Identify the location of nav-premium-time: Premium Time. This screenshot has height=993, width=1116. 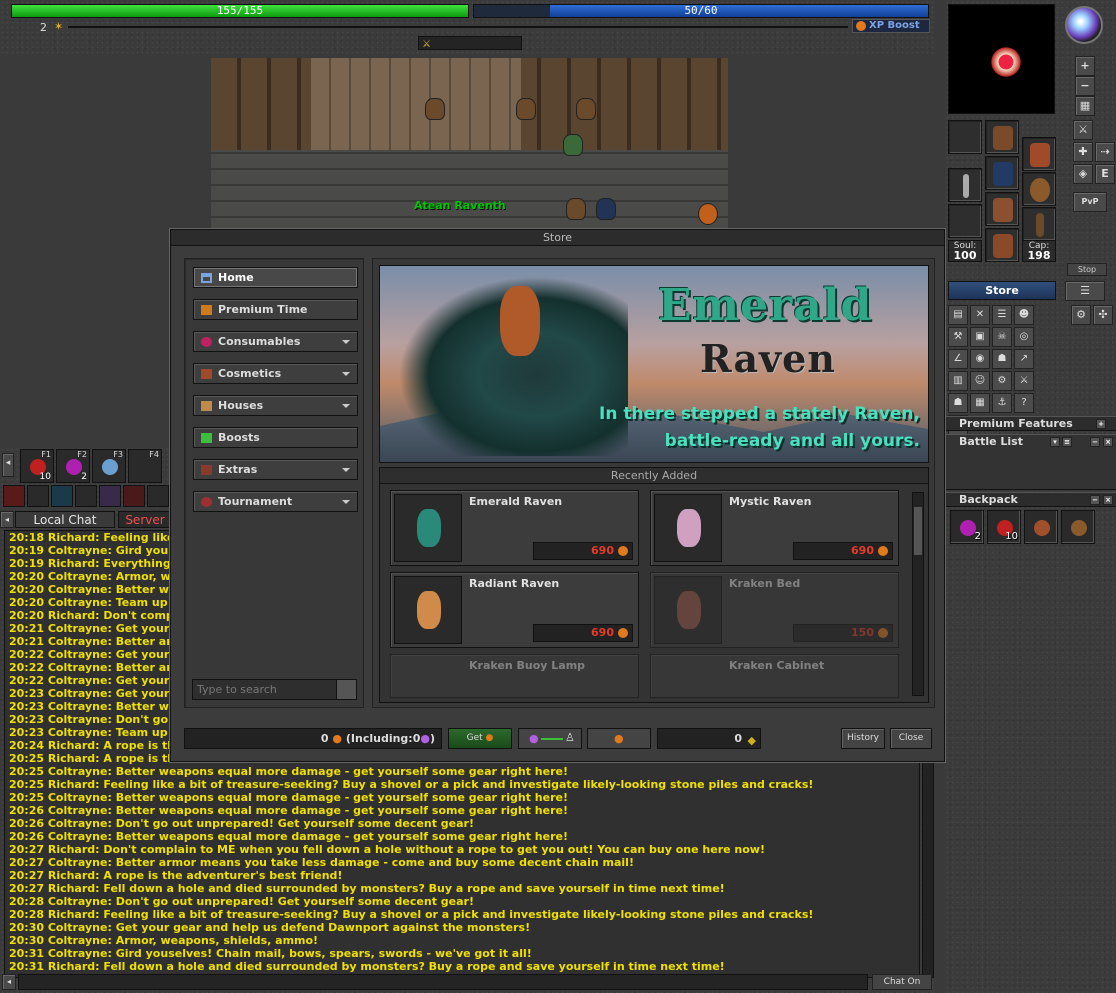
(275, 309).